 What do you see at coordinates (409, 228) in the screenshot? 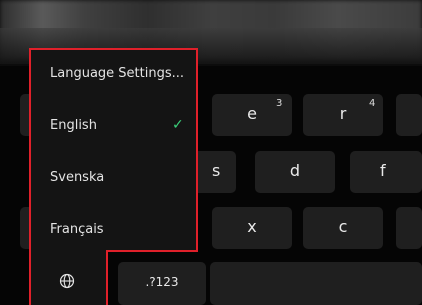
I see `key-partial-right-row3` at bounding box center [409, 228].